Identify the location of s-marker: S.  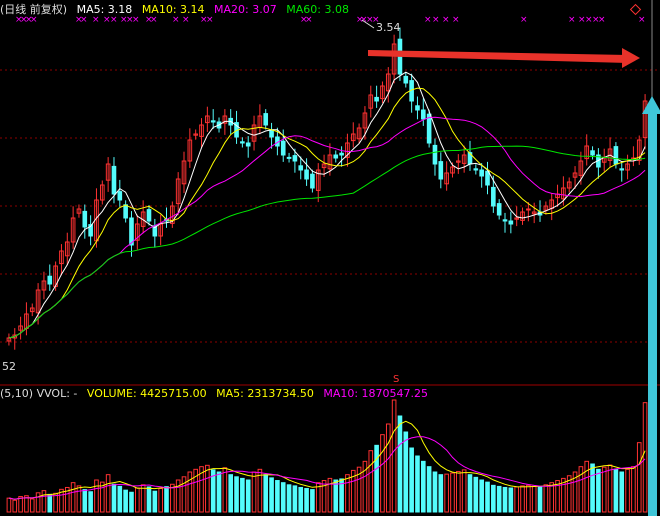
(396, 379).